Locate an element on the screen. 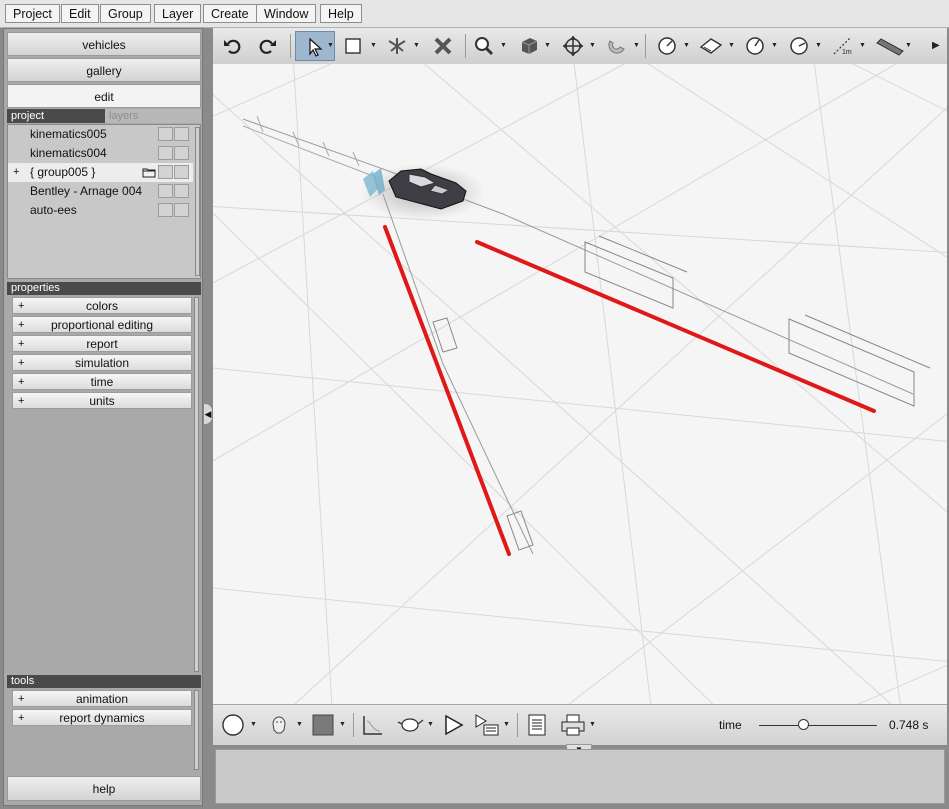  tools-scrollbar is located at coordinates (196, 730).